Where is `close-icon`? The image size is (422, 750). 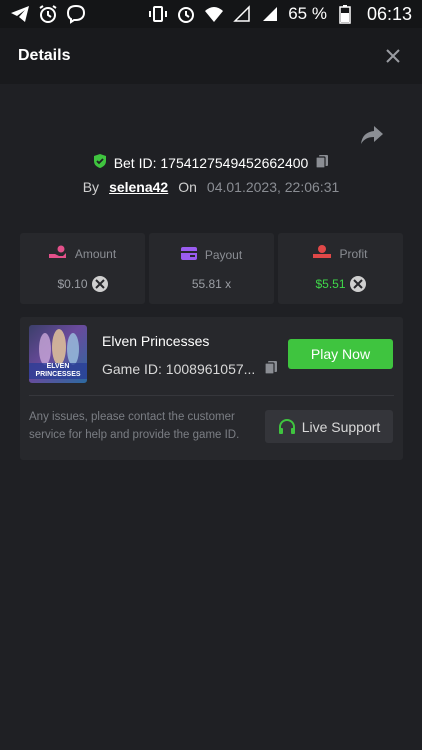 close-icon is located at coordinates (393, 56).